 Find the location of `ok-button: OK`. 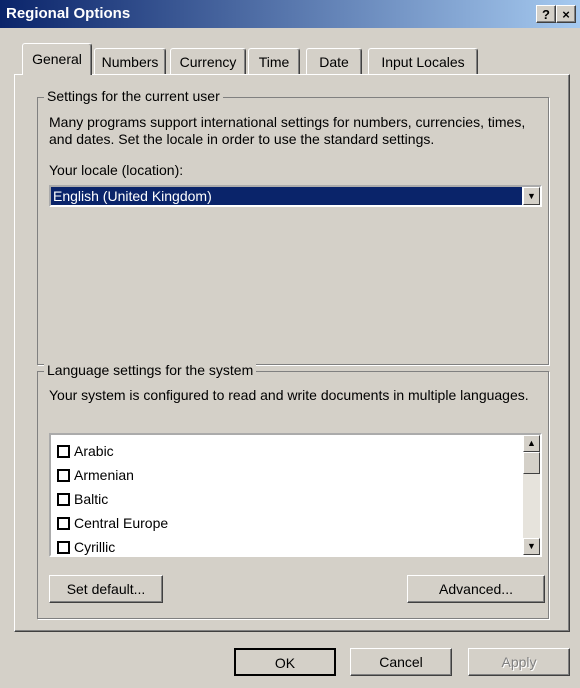

ok-button: OK is located at coordinates (285, 662).